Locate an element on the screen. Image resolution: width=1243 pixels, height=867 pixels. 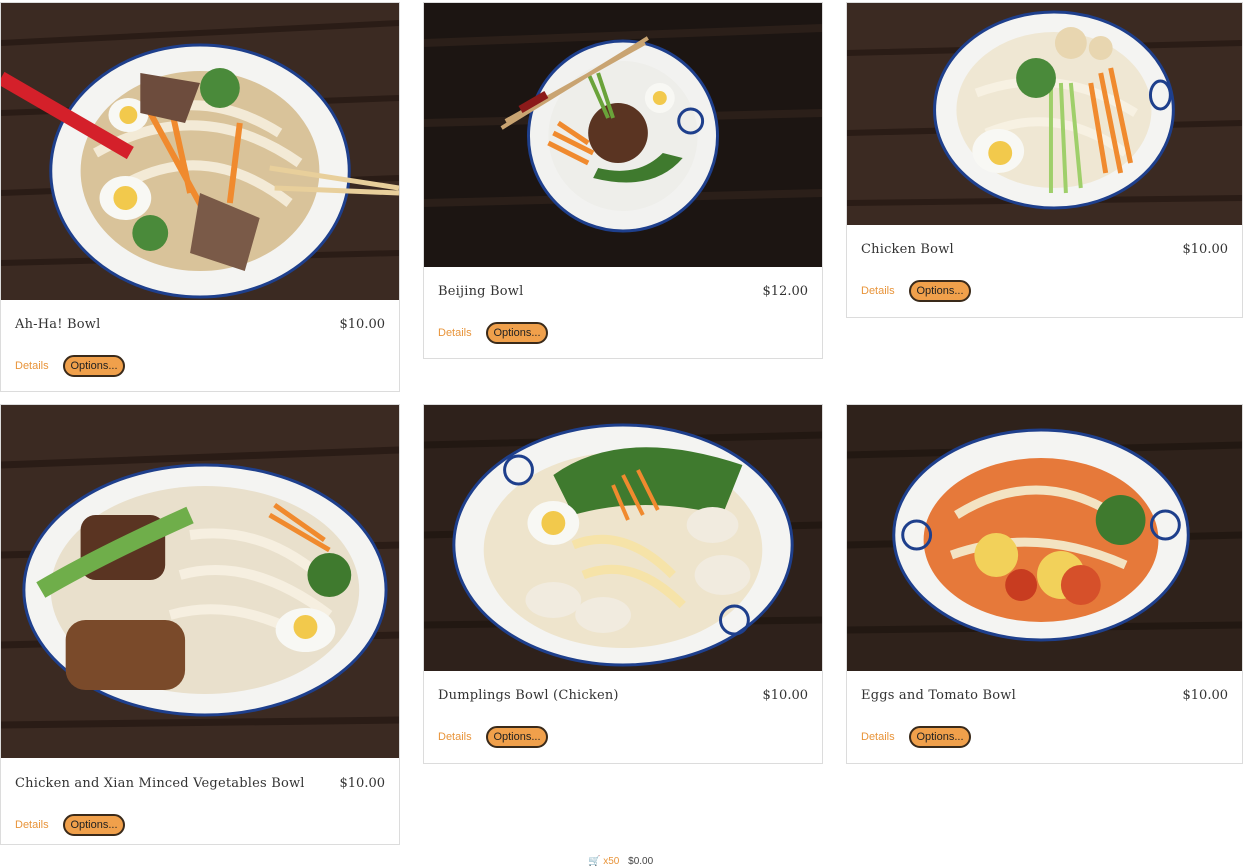
cart-summary: 🛒 x50 $0.00 is located at coordinates (620, 861).